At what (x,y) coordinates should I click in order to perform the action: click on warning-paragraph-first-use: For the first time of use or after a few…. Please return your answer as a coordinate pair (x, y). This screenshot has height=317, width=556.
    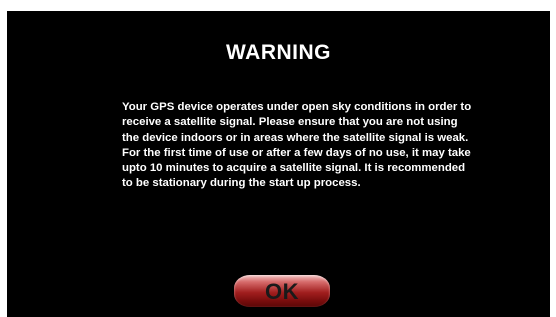
    Looking at the image, I should click on (296, 168).